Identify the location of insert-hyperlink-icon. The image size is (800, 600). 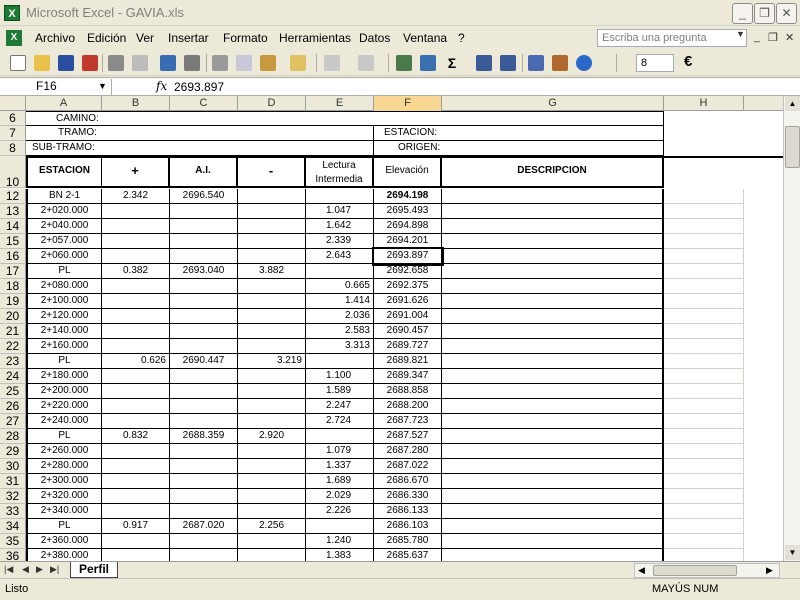
(404, 63).